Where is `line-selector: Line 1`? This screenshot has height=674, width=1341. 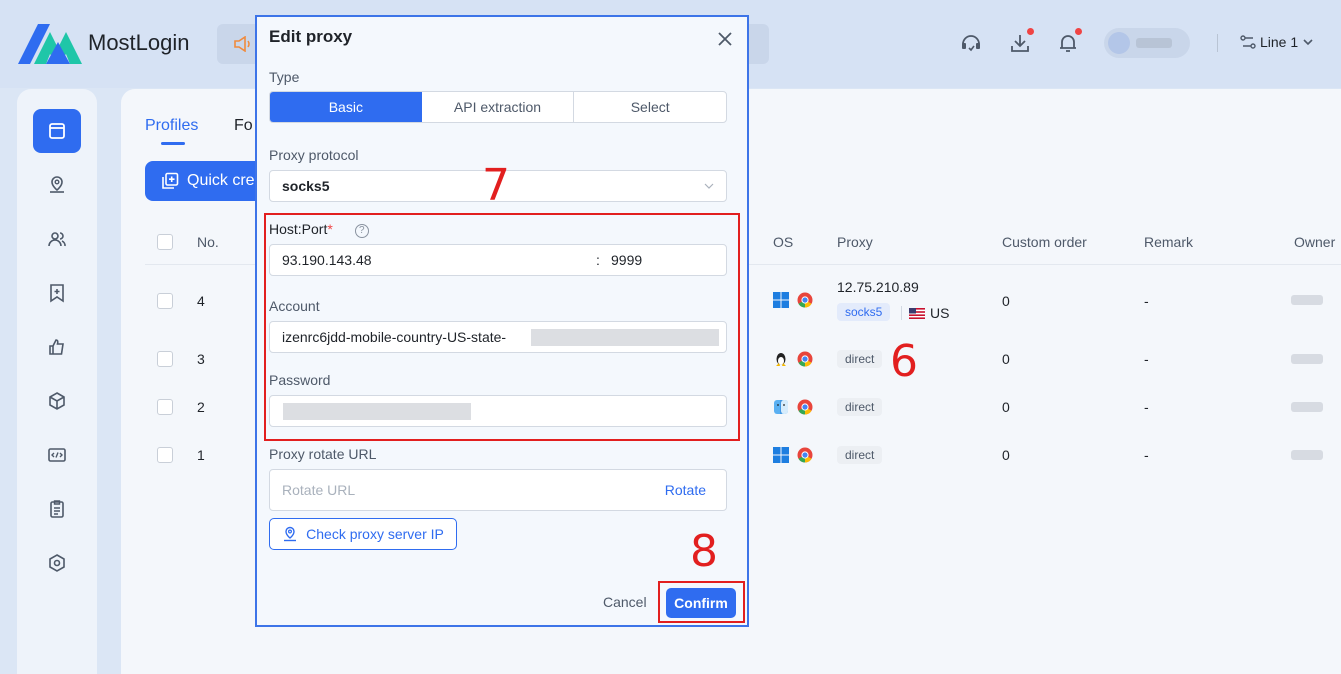 line-selector: Line 1 is located at coordinates (1277, 42).